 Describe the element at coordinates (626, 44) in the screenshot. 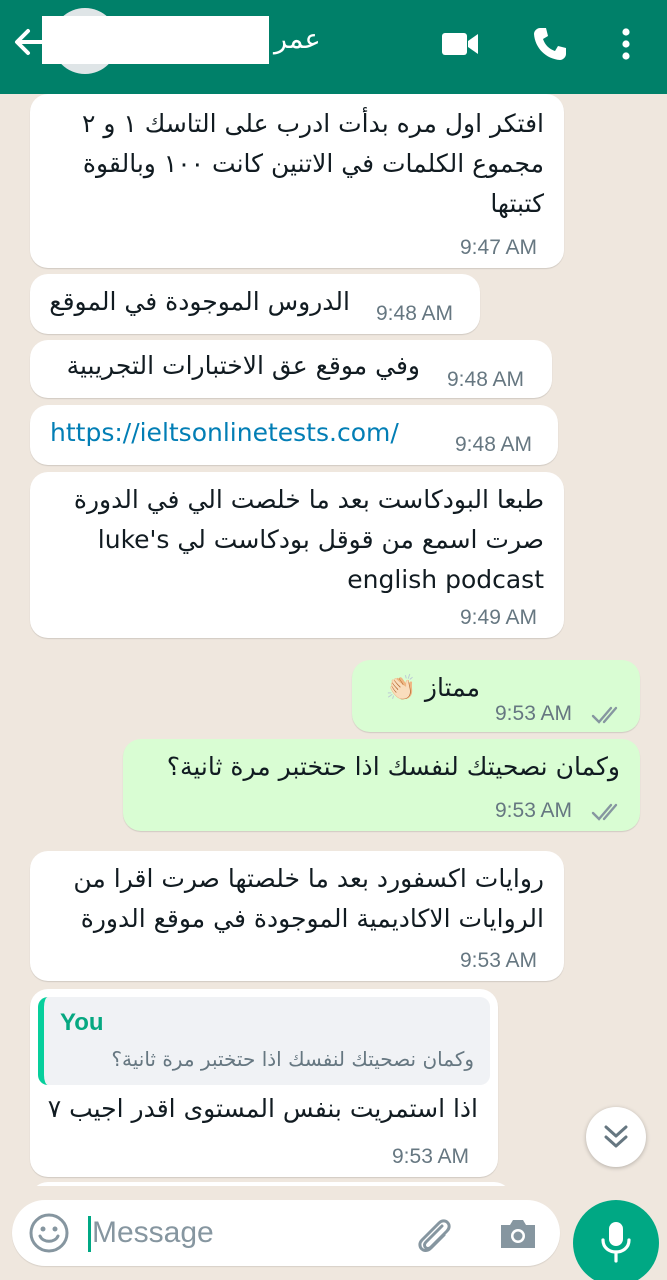

I see `more-vertical-icon` at that location.